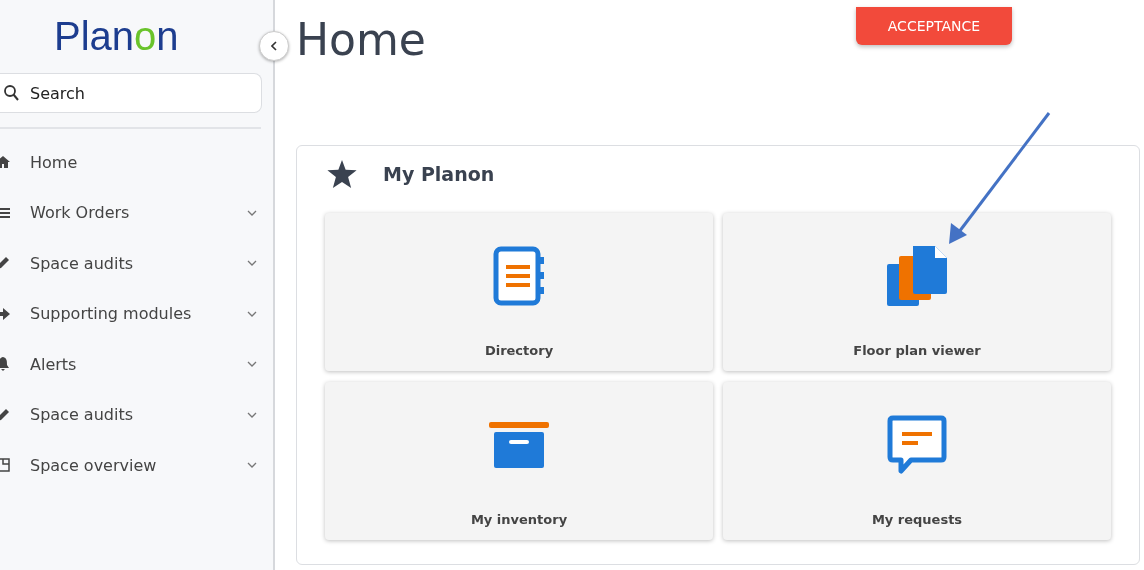 The height and width of the screenshot is (570, 1144). I want to click on notebook-icon, so click(519, 276).